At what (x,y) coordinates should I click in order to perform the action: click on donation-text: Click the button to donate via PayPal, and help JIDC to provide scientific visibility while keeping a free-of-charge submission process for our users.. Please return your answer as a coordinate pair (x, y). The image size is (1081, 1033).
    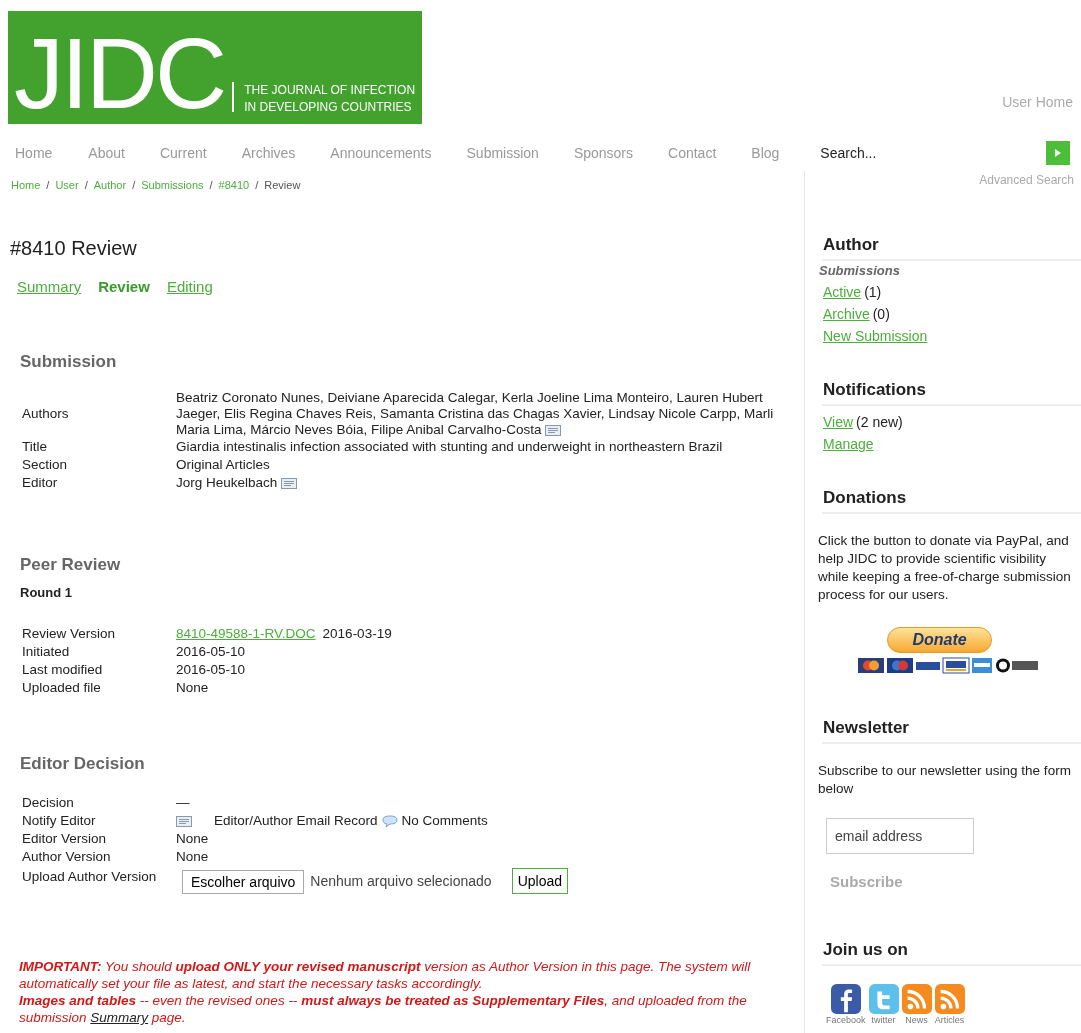
    Looking at the image, I should click on (945, 568).